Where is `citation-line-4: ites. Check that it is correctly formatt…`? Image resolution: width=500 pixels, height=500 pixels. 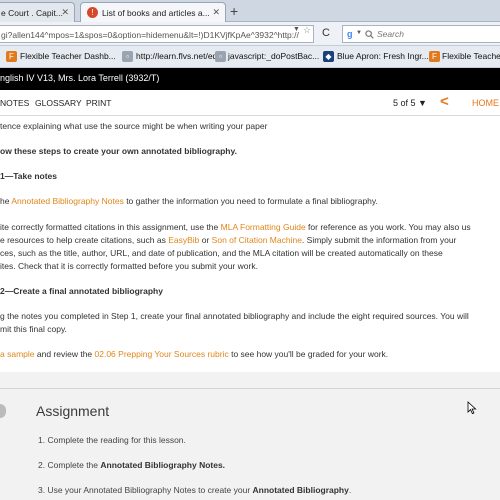 citation-line-4: ites. Check that it is correctly formatt… is located at coordinates (129, 266).